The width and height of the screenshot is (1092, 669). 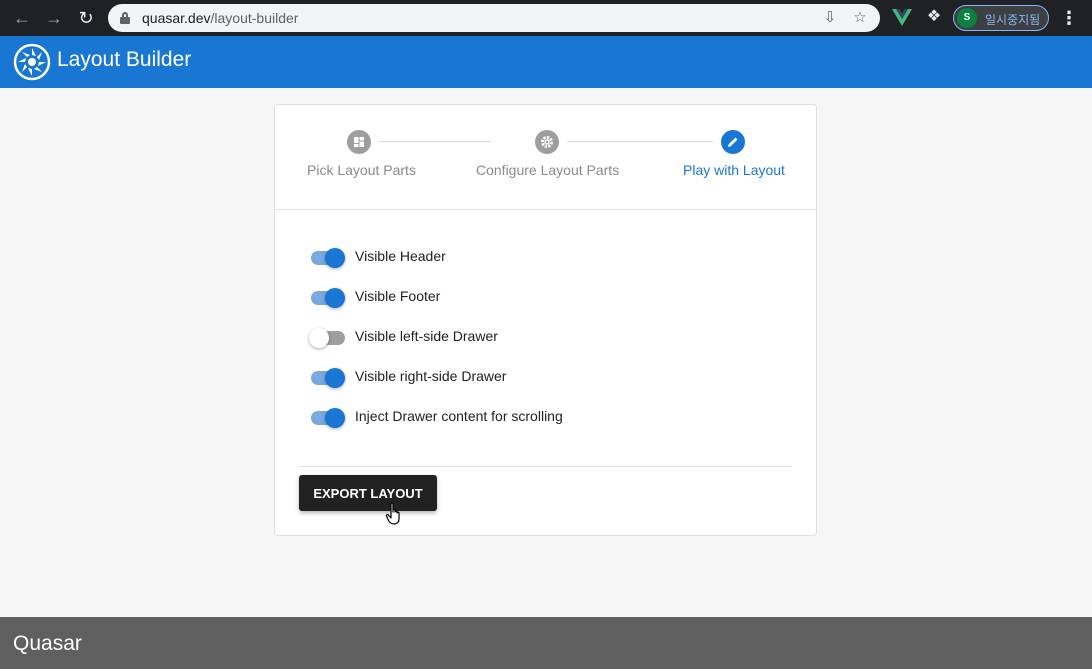 What do you see at coordinates (547, 170) in the screenshot?
I see `step-2-label: Configure Layout Parts` at bounding box center [547, 170].